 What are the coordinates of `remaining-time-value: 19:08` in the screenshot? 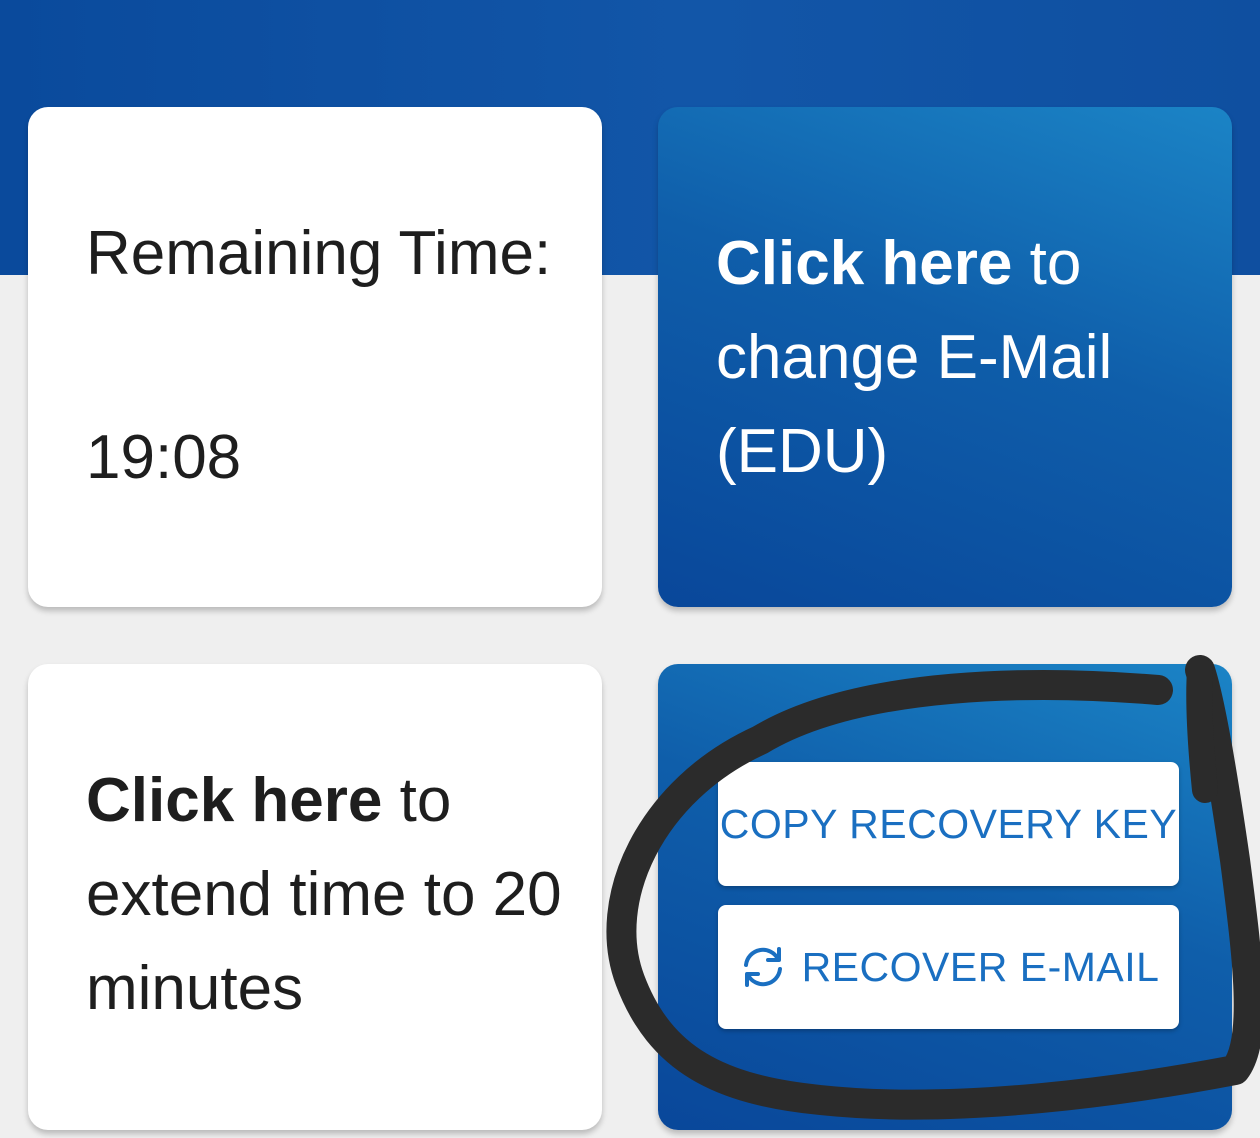 It's located at (164, 457).